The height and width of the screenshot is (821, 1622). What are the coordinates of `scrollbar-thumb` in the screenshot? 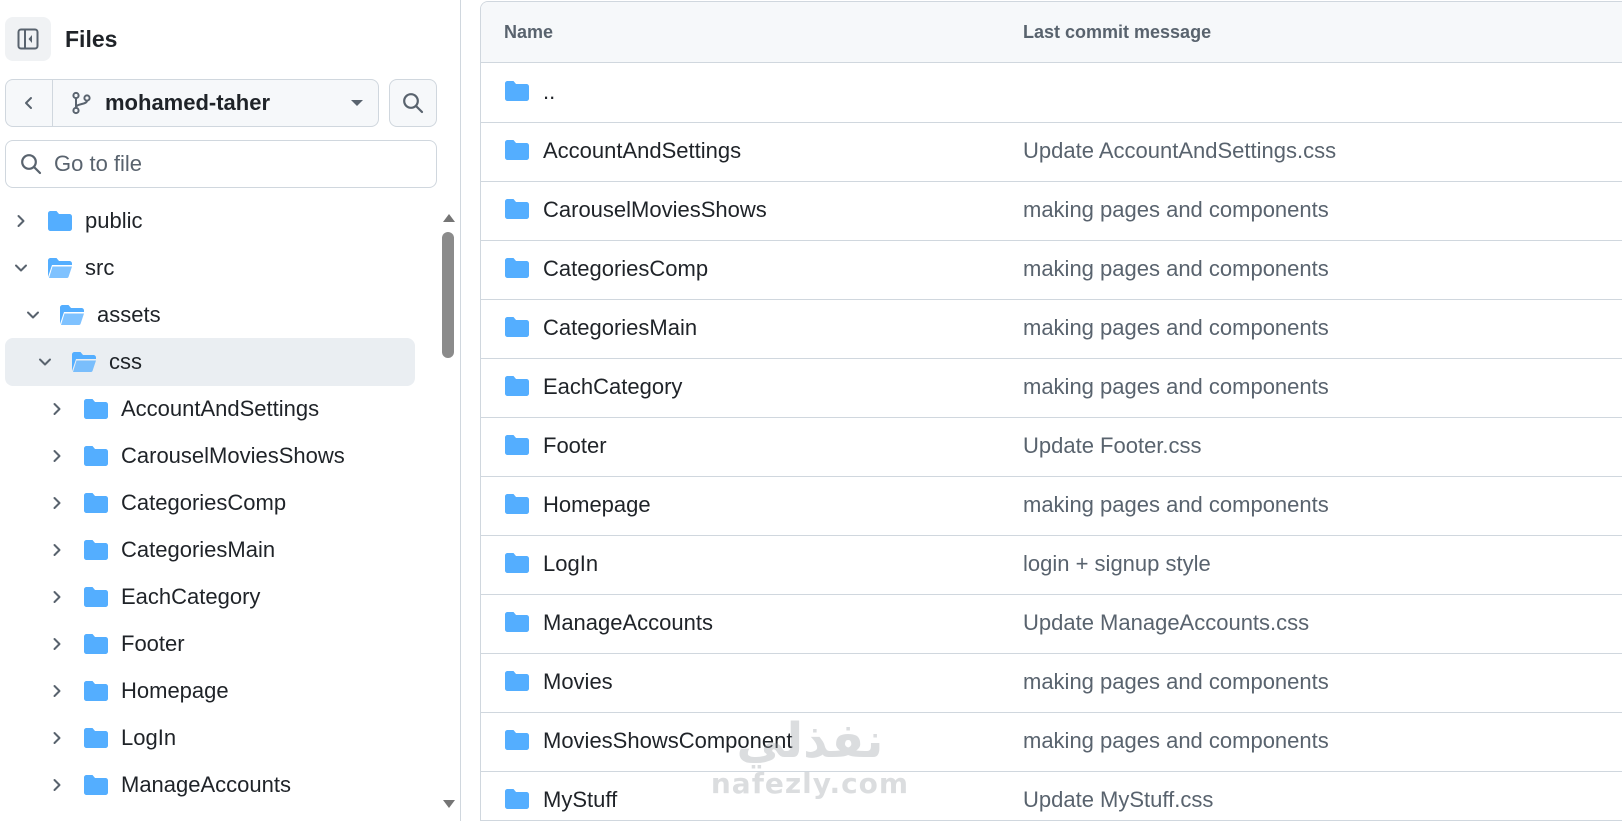 It's located at (448, 295).